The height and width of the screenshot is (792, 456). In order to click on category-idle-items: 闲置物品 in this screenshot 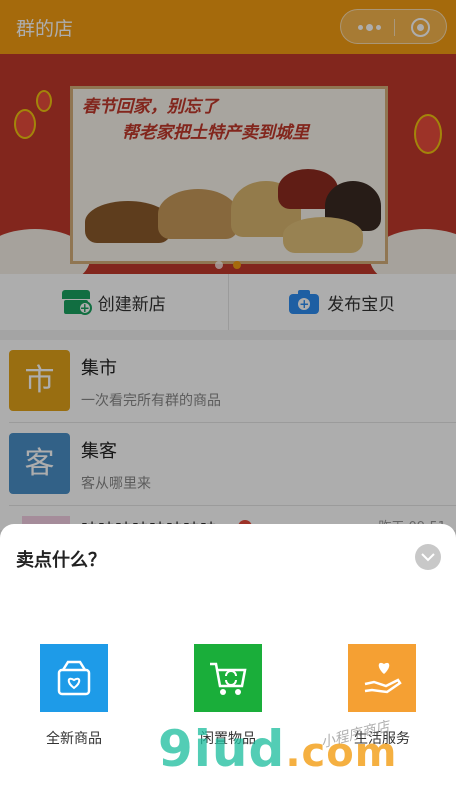, I will do `click(228, 695)`.